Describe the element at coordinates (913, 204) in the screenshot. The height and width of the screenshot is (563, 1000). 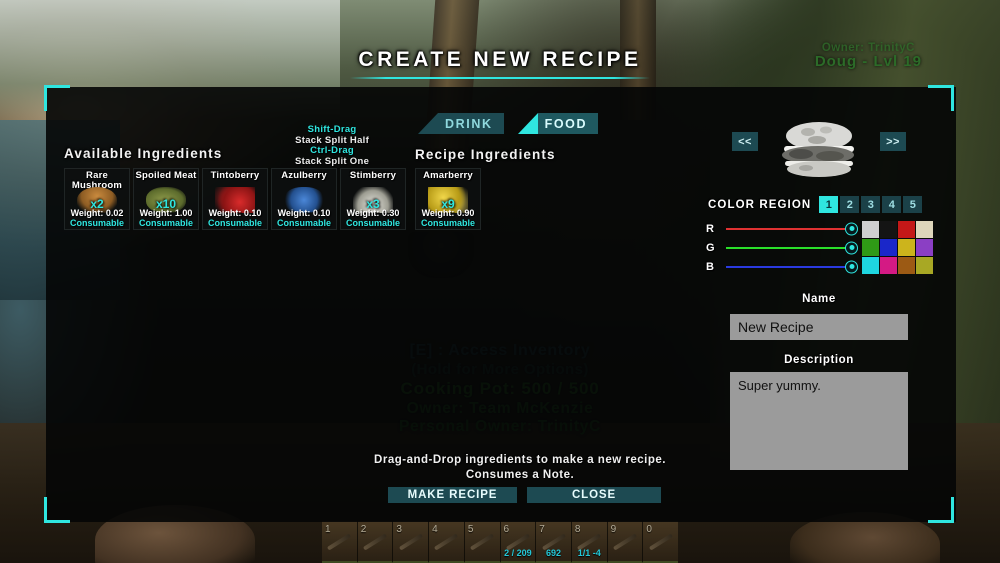
I see `color-region-5: 5` at that location.